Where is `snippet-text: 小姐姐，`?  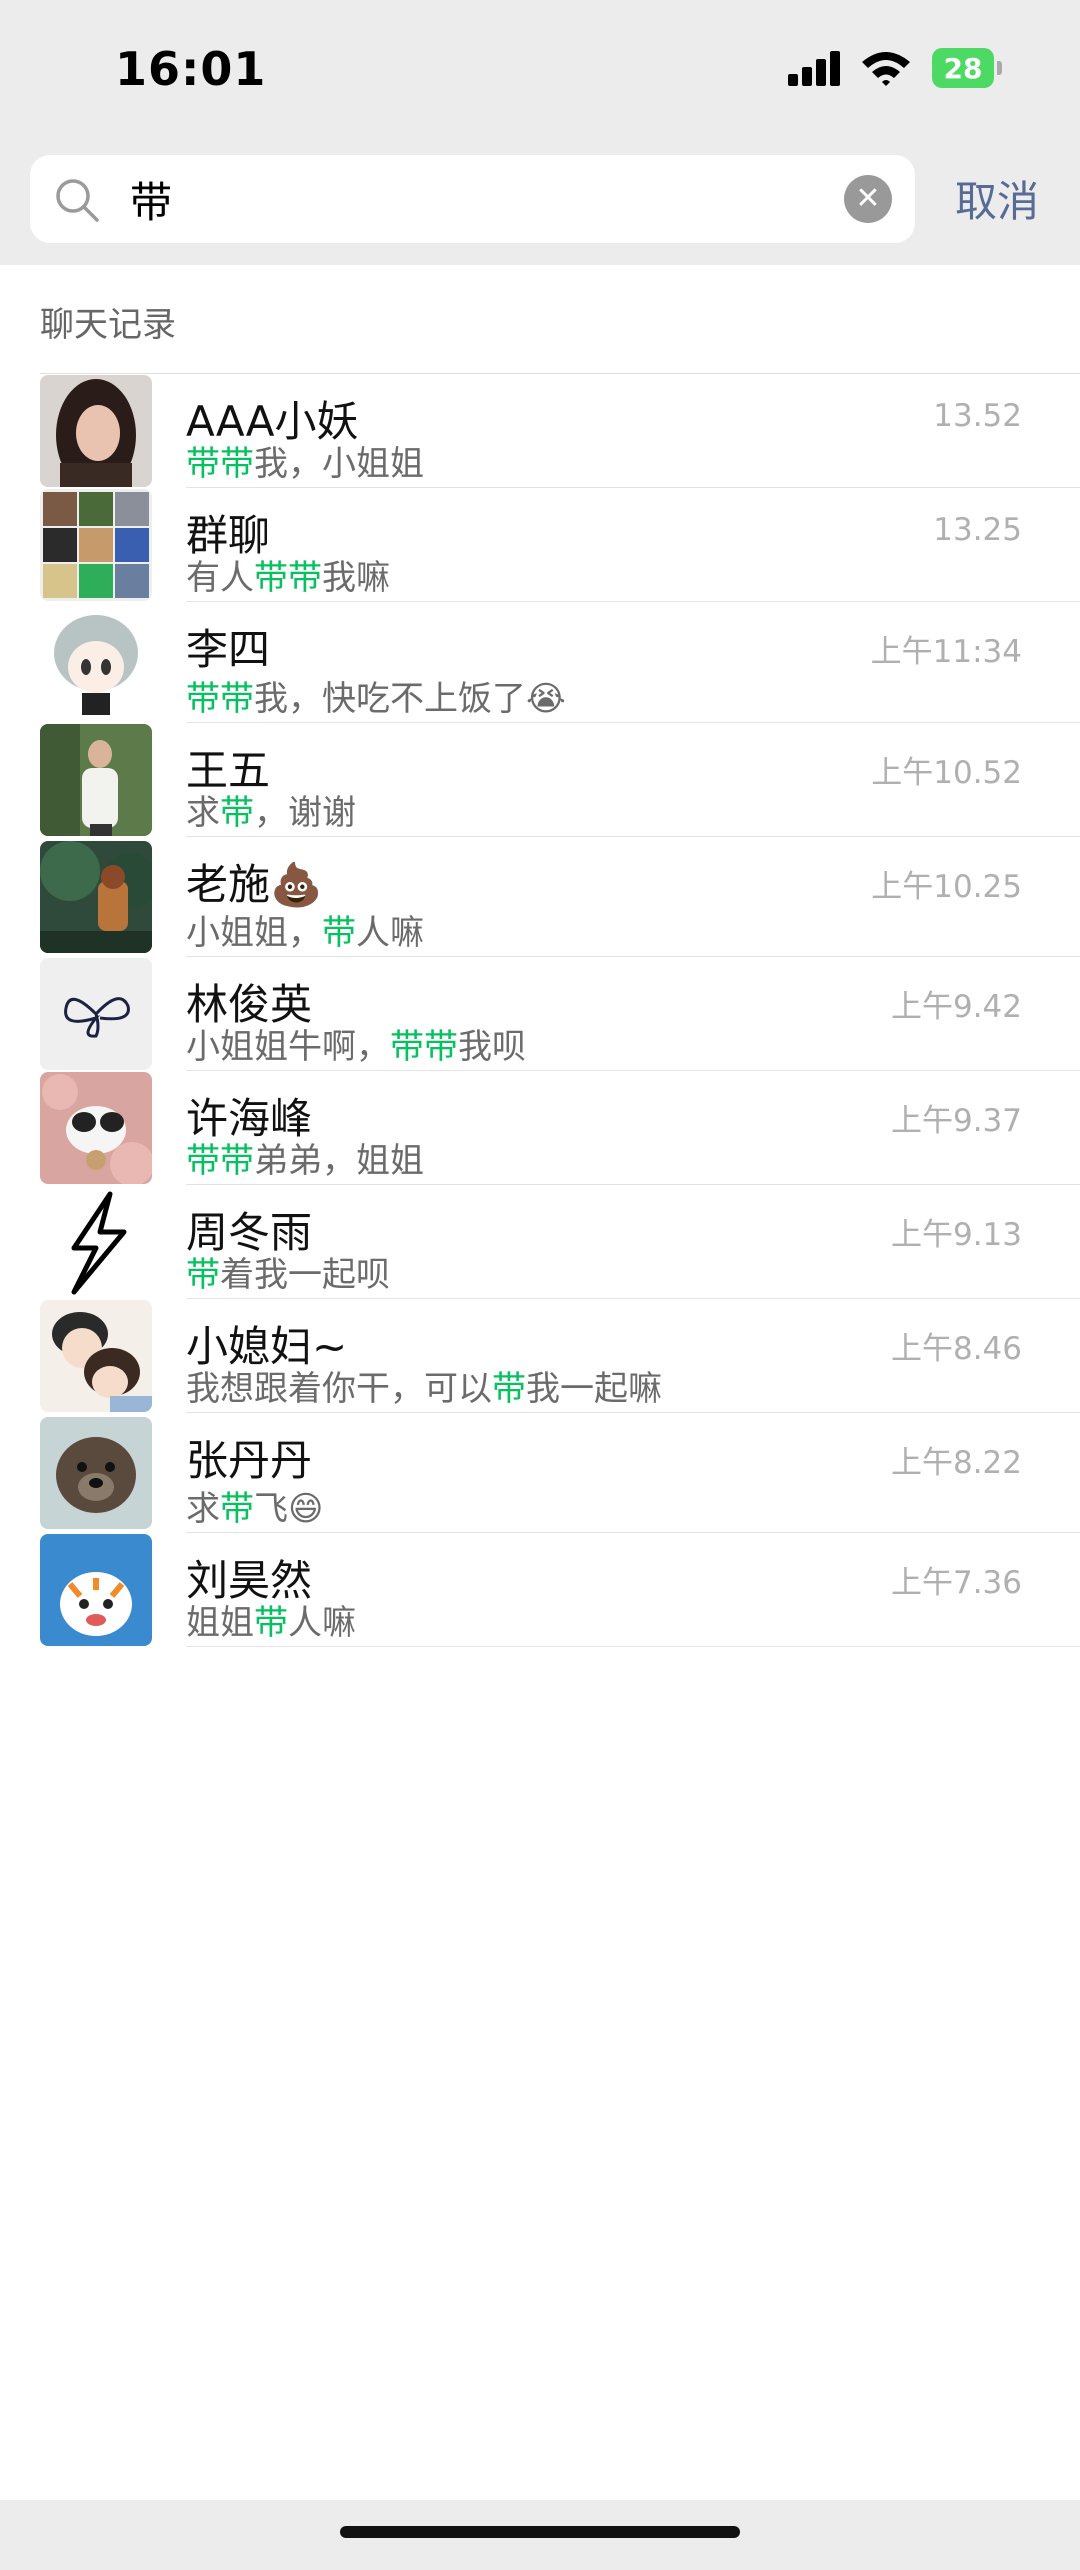
snippet-text: 小姐姐， is located at coordinates (254, 933).